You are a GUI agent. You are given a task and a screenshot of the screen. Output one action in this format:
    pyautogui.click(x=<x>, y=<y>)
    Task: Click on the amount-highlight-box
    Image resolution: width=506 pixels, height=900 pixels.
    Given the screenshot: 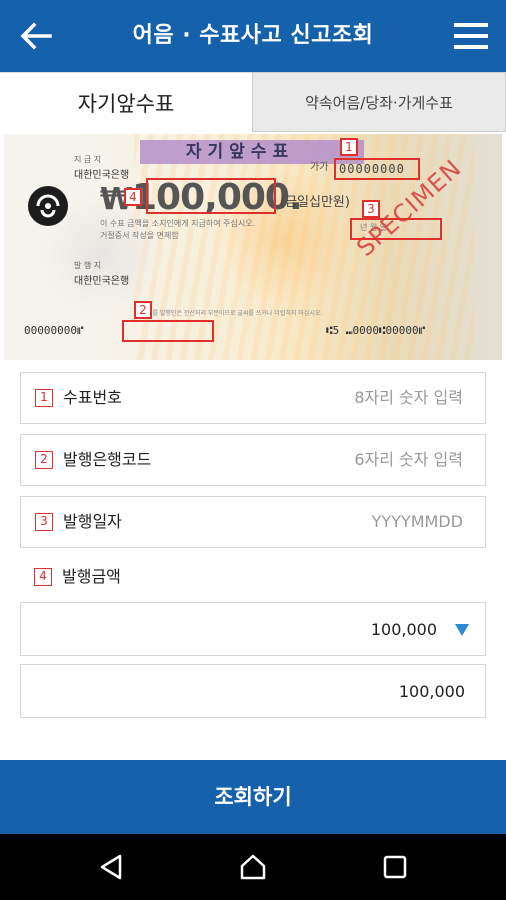 What is the action you would take?
    pyautogui.click(x=211, y=196)
    